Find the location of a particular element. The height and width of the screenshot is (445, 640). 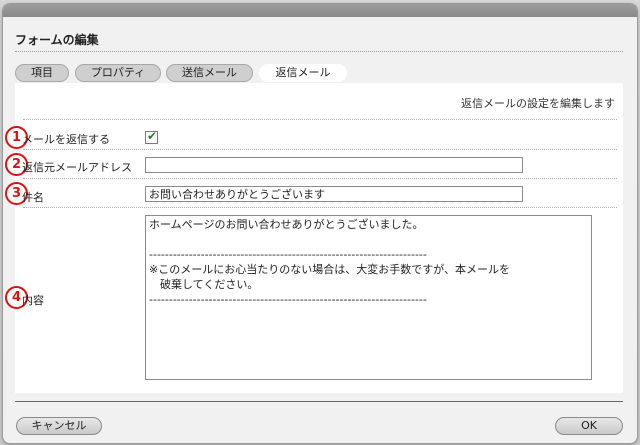

cancel-button: キャンセル is located at coordinates (59, 426).